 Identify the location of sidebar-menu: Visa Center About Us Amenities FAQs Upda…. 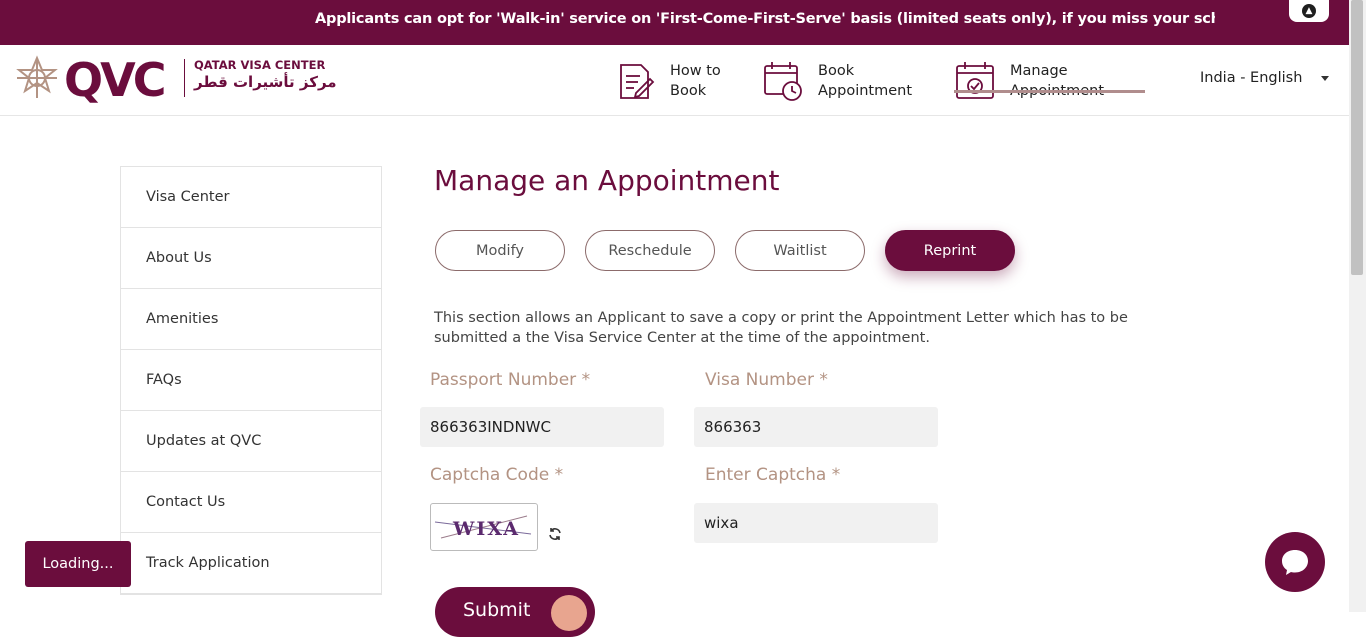
(251, 380).